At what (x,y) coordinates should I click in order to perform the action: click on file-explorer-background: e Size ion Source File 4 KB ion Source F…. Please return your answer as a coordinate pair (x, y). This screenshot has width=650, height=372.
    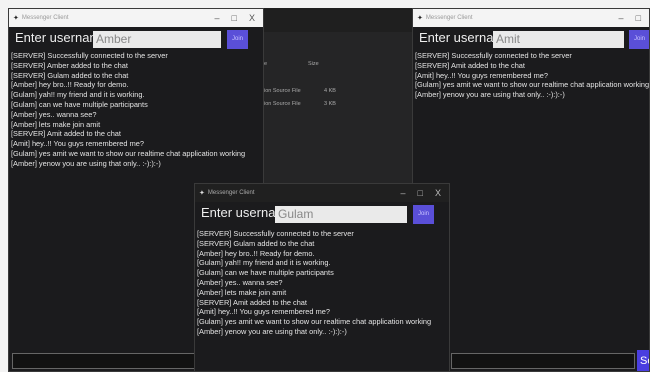
    Looking at the image, I should click on (337, 95).